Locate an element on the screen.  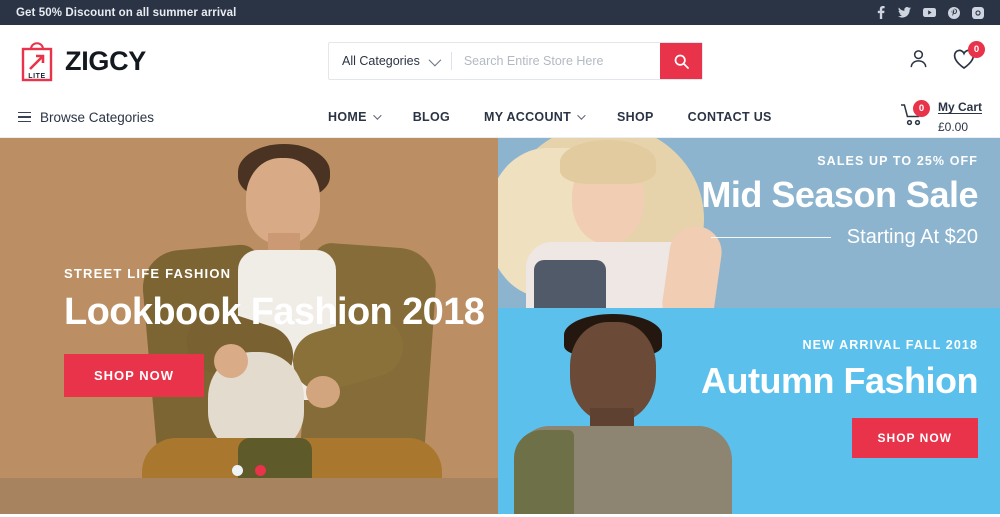
nav-item-blog-label: BLOG is located at coordinates (431, 117).